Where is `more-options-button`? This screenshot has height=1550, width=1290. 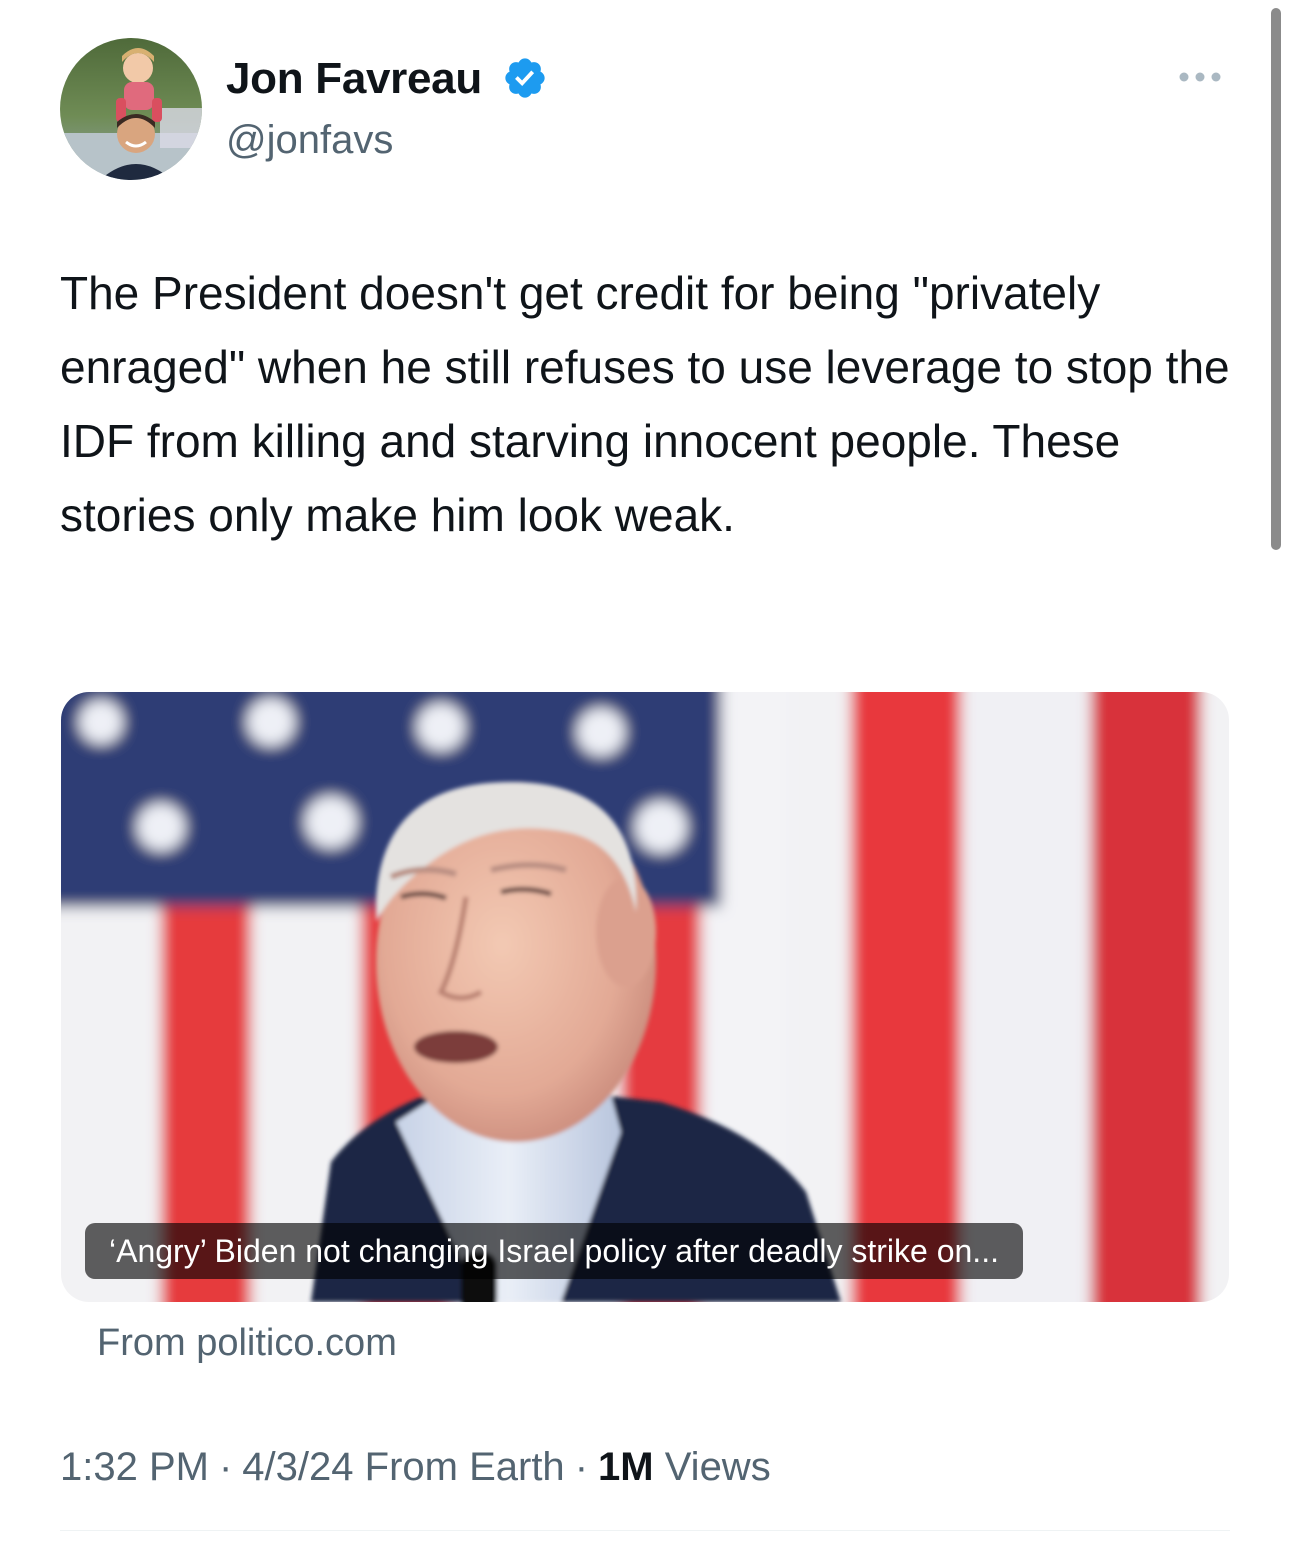
more-options-button is located at coordinates (1200, 77).